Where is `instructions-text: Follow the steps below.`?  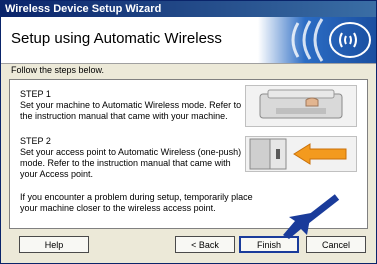
instructions-text: Follow the steps below. is located at coordinates (58, 70).